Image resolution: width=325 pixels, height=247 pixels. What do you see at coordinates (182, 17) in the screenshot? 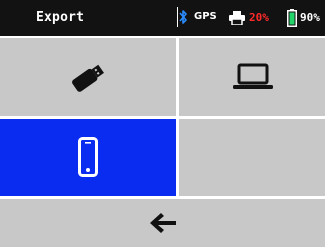
I see `bluetooth-icon` at bounding box center [182, 17].